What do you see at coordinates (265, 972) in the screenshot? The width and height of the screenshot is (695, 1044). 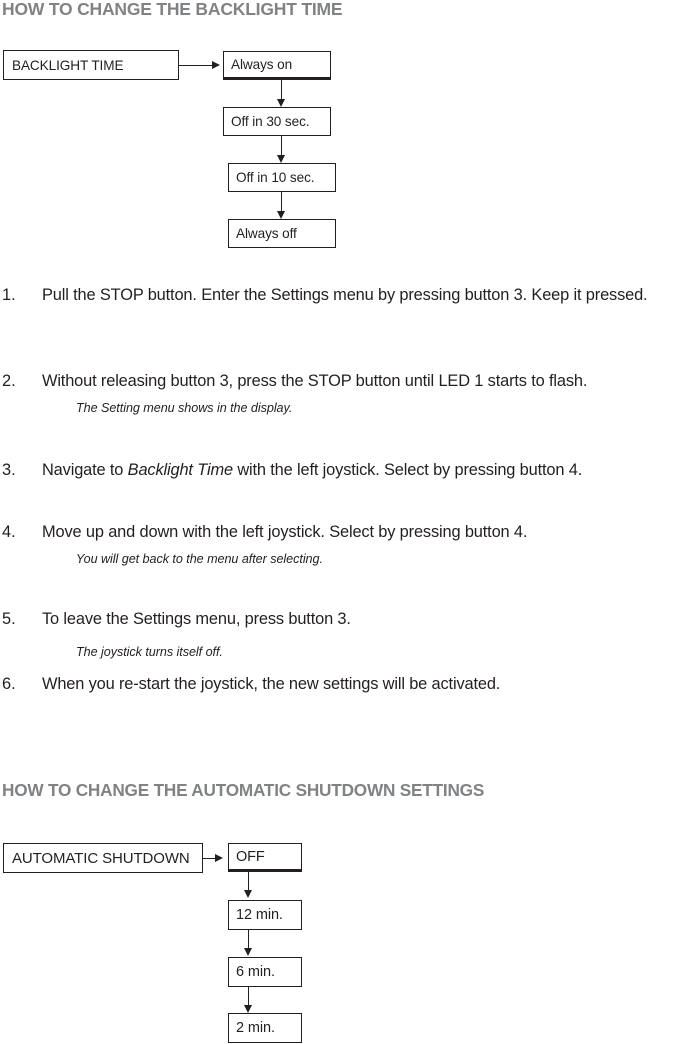 I see `flowchart-option-2-shutdown: 6 min.` at bounding box center [265, 972].